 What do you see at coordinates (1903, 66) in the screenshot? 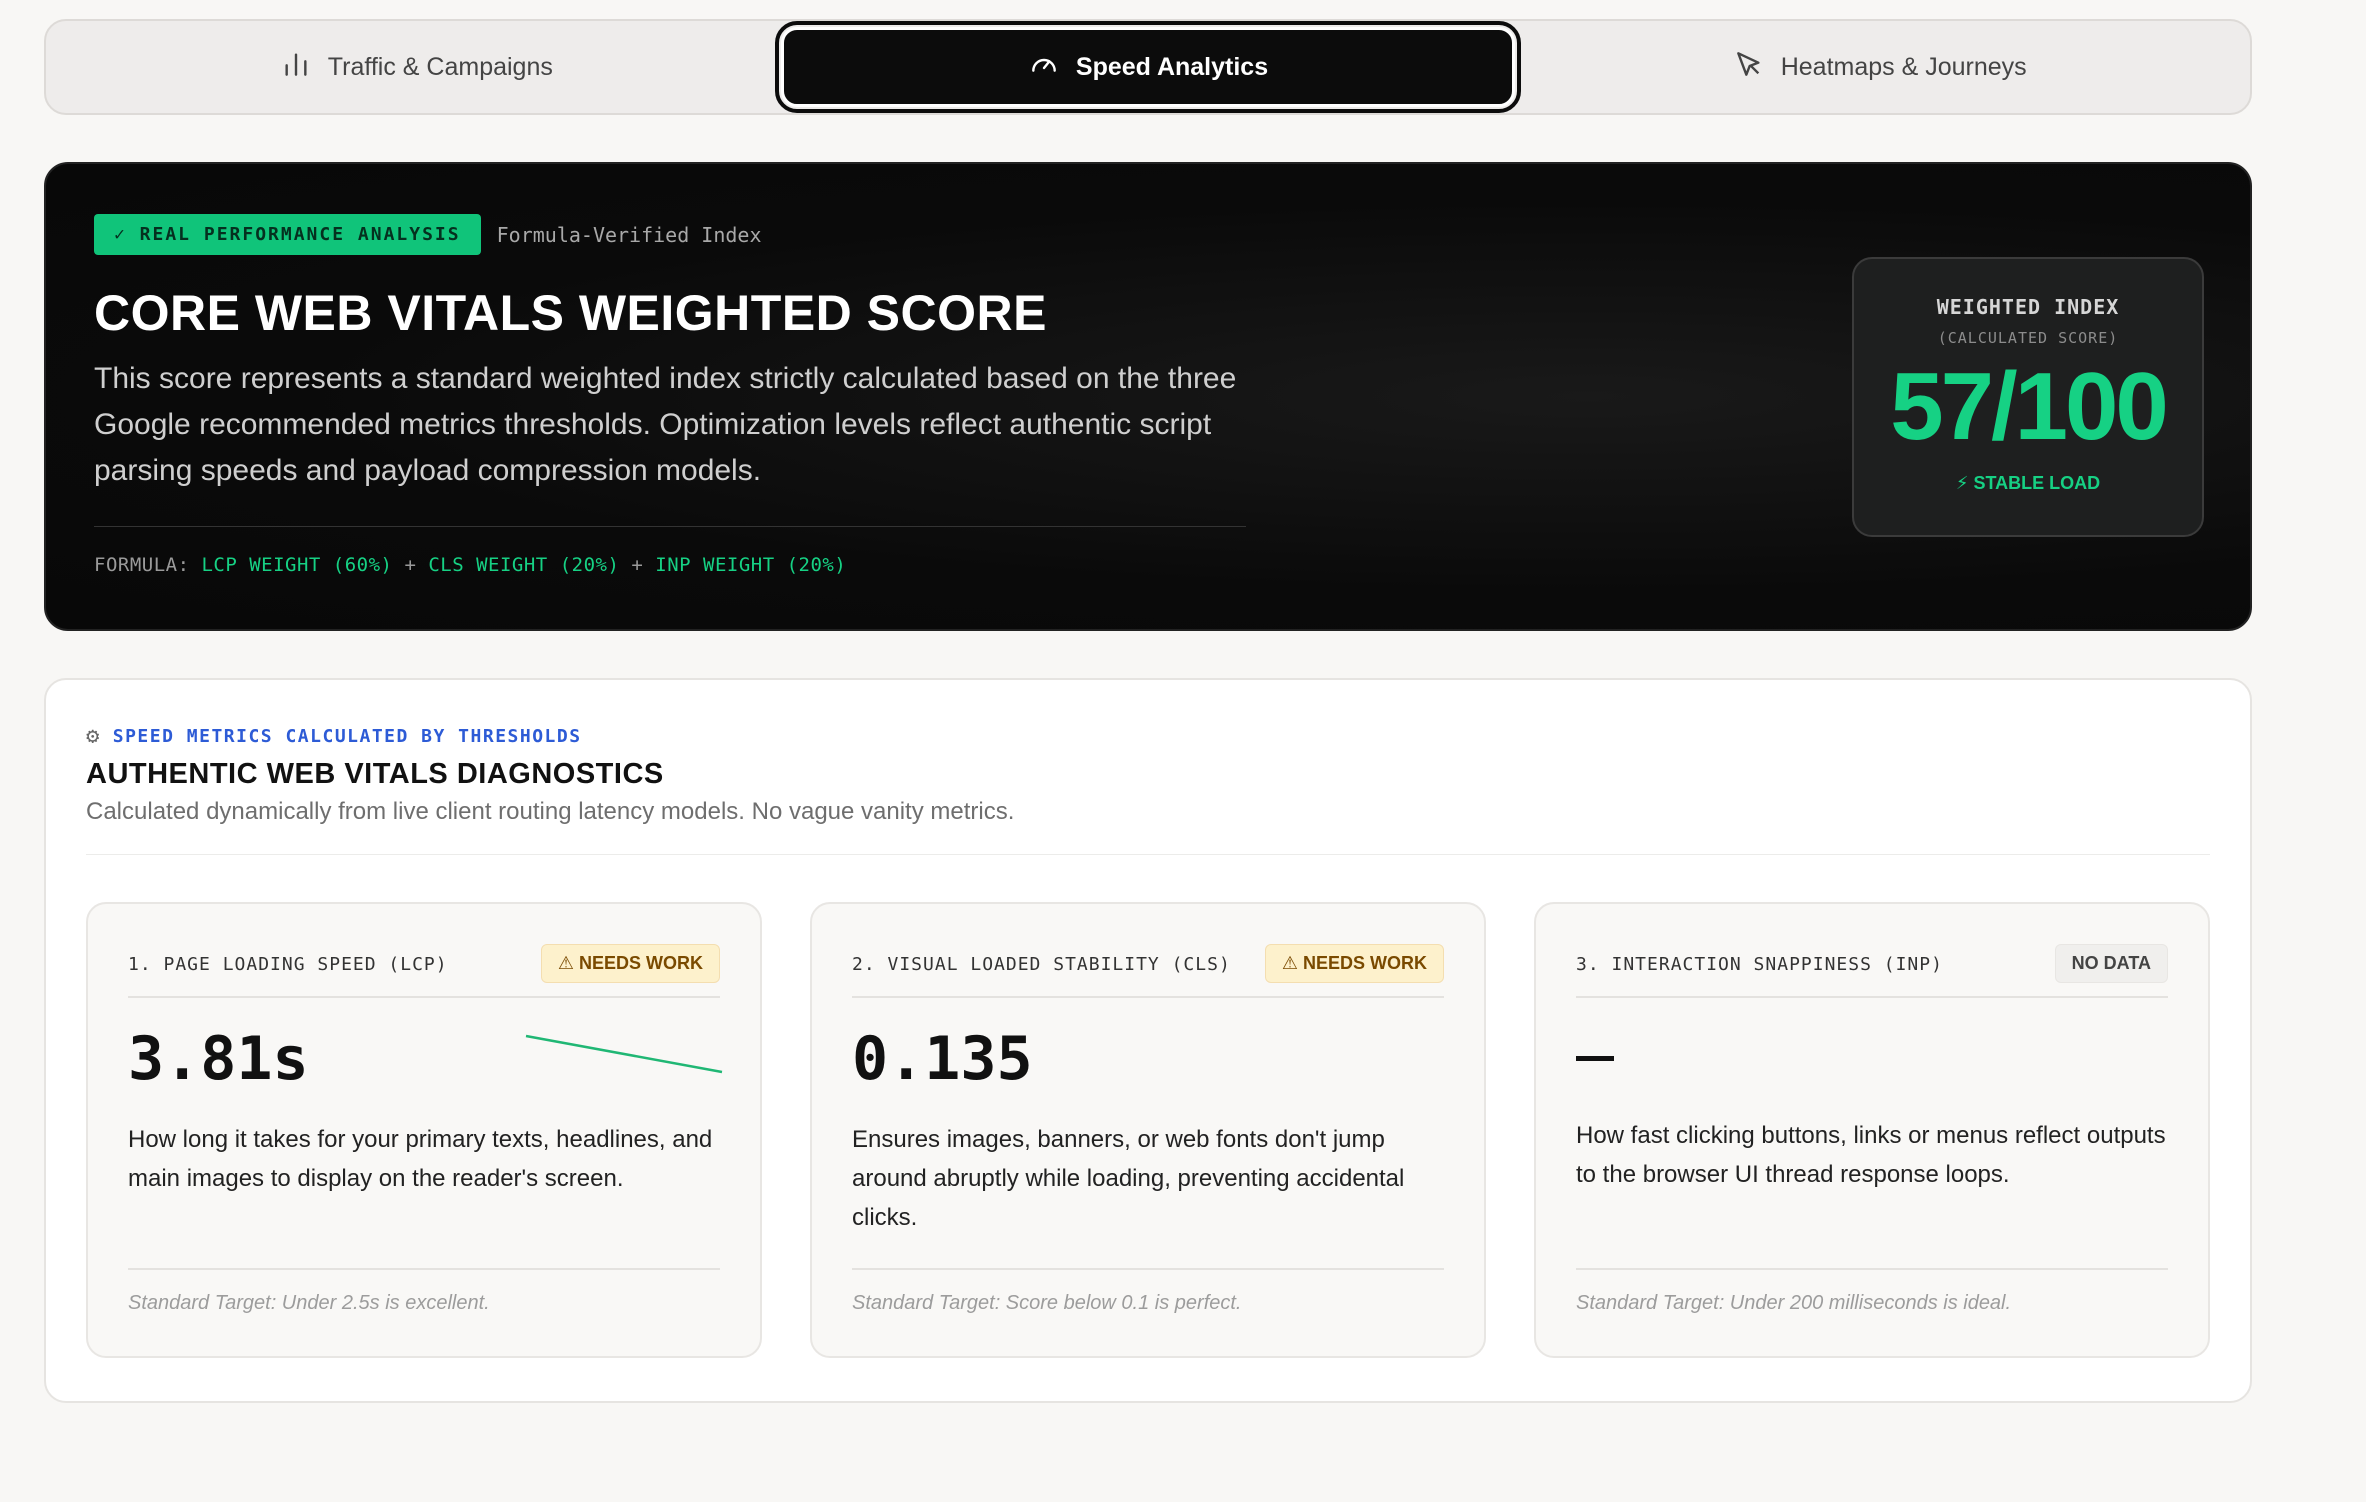
I see `tab-label: Heatmaps & Journeys` at bounding box center [1903, 66].